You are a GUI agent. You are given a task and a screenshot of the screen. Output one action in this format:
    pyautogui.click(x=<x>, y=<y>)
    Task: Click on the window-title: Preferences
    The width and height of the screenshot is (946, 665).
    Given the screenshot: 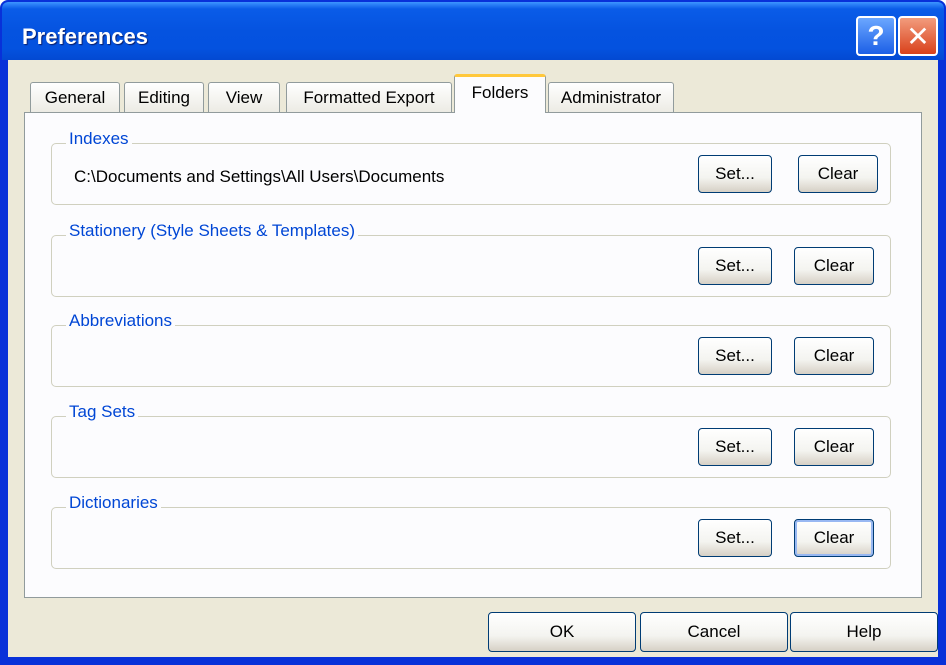 What is the action you would take?
    pyautogui.click(x=85, y=36)
    